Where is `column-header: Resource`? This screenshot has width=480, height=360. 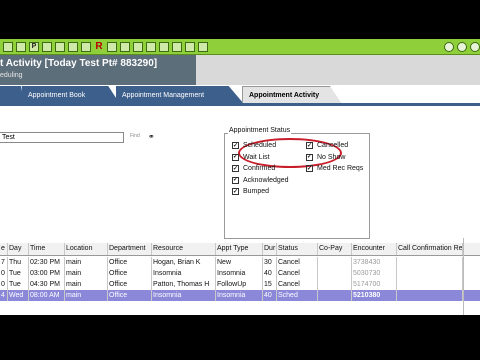
column-header: Resource is located at coordinates (184, 249).